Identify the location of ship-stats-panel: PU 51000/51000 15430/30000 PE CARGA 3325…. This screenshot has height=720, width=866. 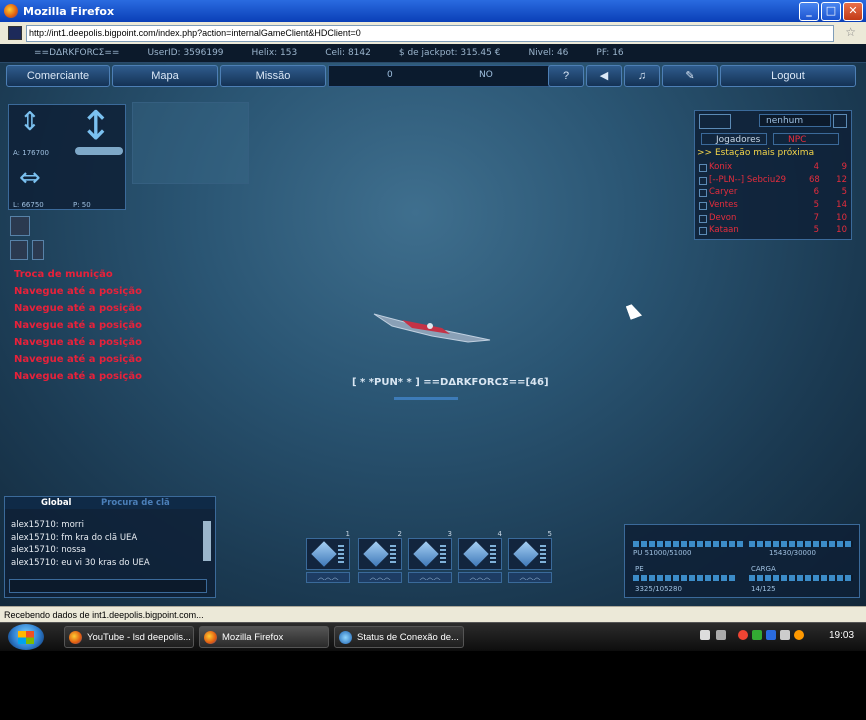
(742, 561).